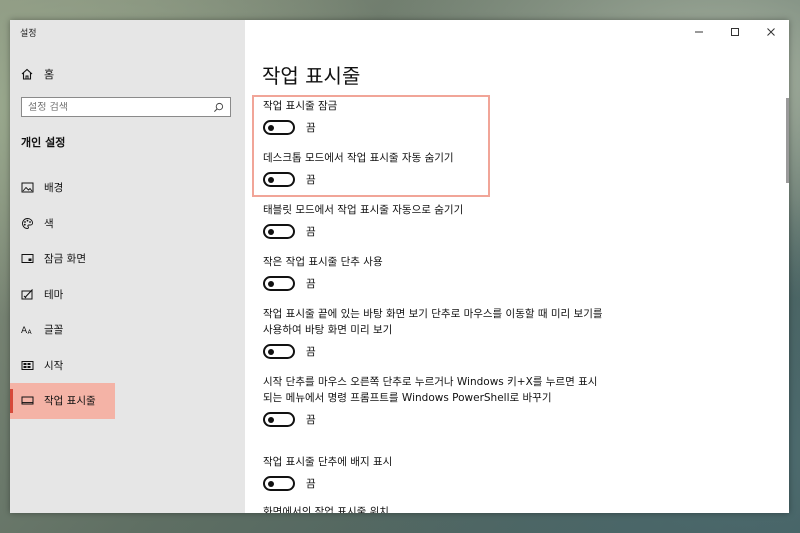  What do you see at coordinates (127, 224) in the screenshot?
I see `sidebar-item-color: 색` at bounding box center [127, 224].